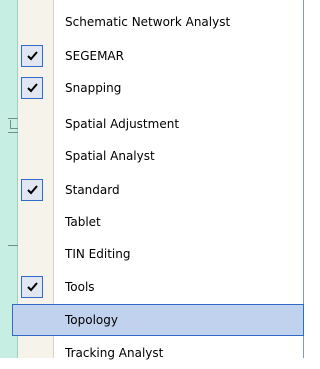 This screenshot has height=369, width=320. What do you see at coordinates (92, 190) in the screenshot?
I see `menu-item-label: Standard` at bounding box center [92, 190].